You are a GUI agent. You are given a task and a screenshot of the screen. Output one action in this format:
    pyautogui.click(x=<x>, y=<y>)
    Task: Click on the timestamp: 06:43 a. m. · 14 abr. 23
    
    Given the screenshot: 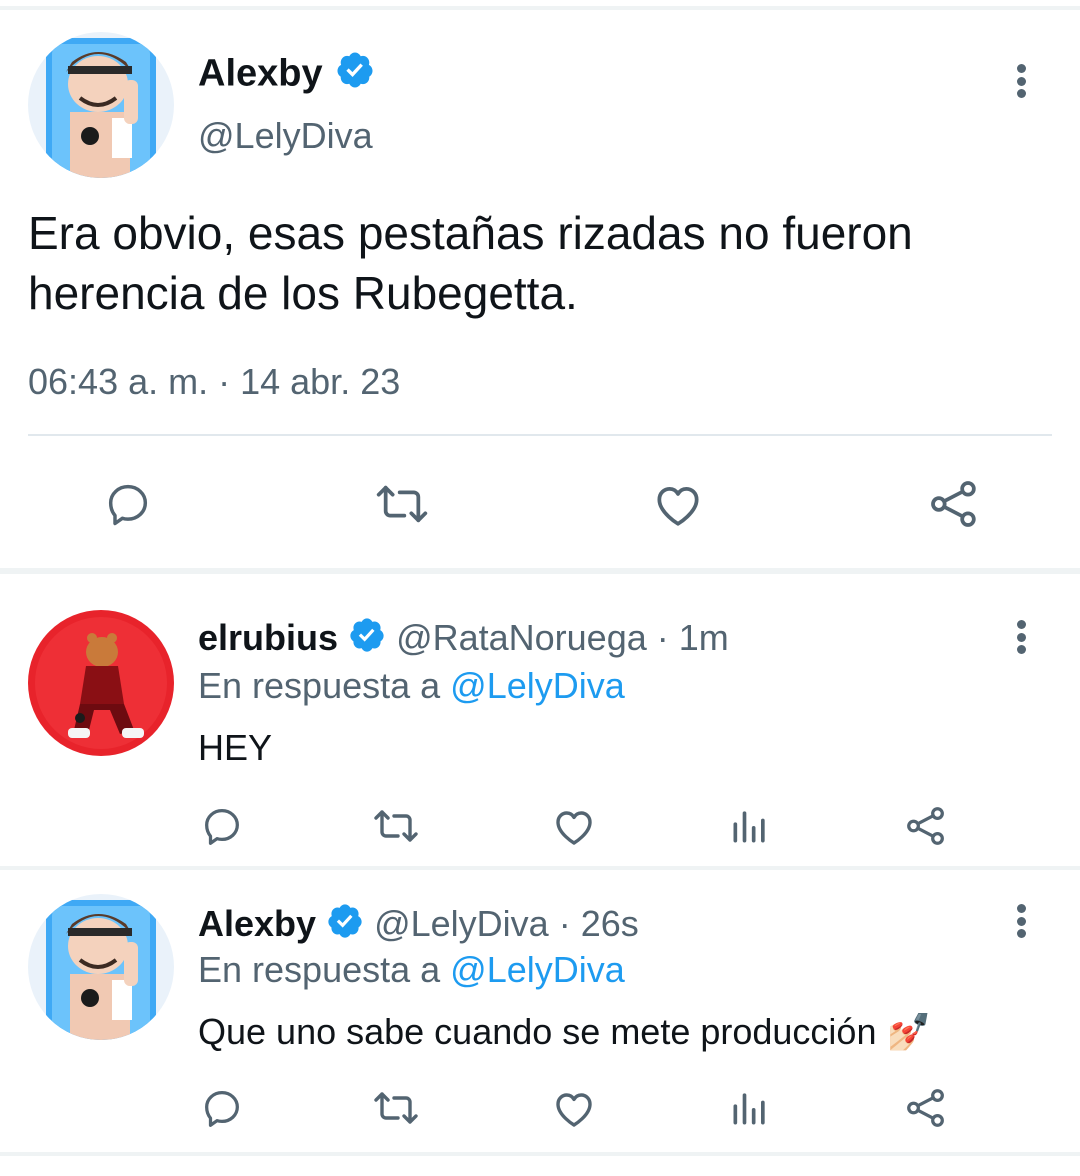 What is the action you would take?
    pyautogui.click(x=214, y=382)
    